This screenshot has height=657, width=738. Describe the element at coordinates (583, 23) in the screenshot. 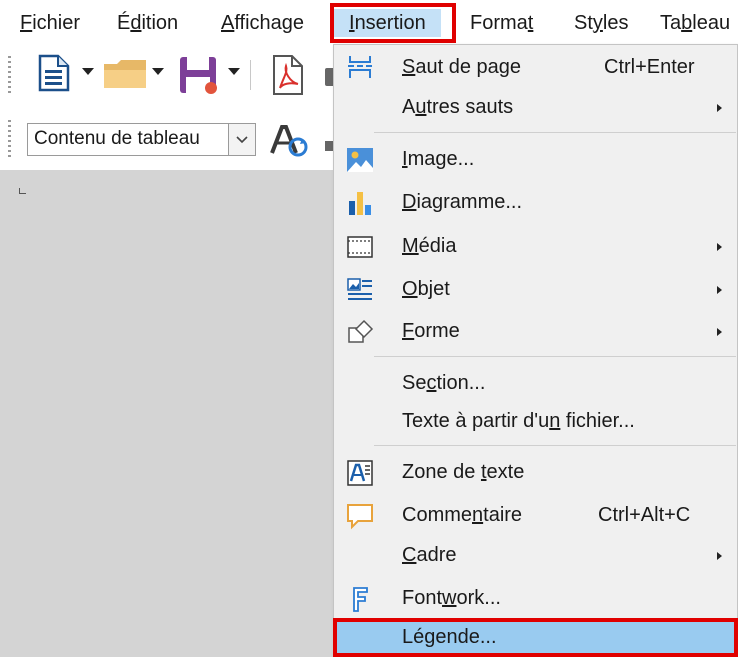

I see `menu-label-part: St` at that location.